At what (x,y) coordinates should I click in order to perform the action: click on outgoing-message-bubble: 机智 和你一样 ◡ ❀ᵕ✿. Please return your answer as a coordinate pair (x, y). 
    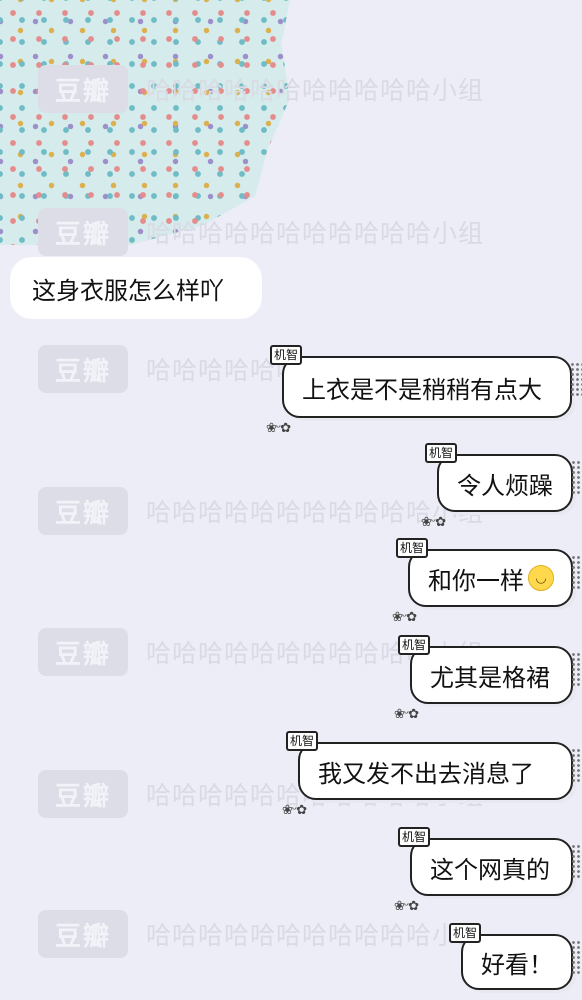
    Looking at the image, I should click on (487, 581).